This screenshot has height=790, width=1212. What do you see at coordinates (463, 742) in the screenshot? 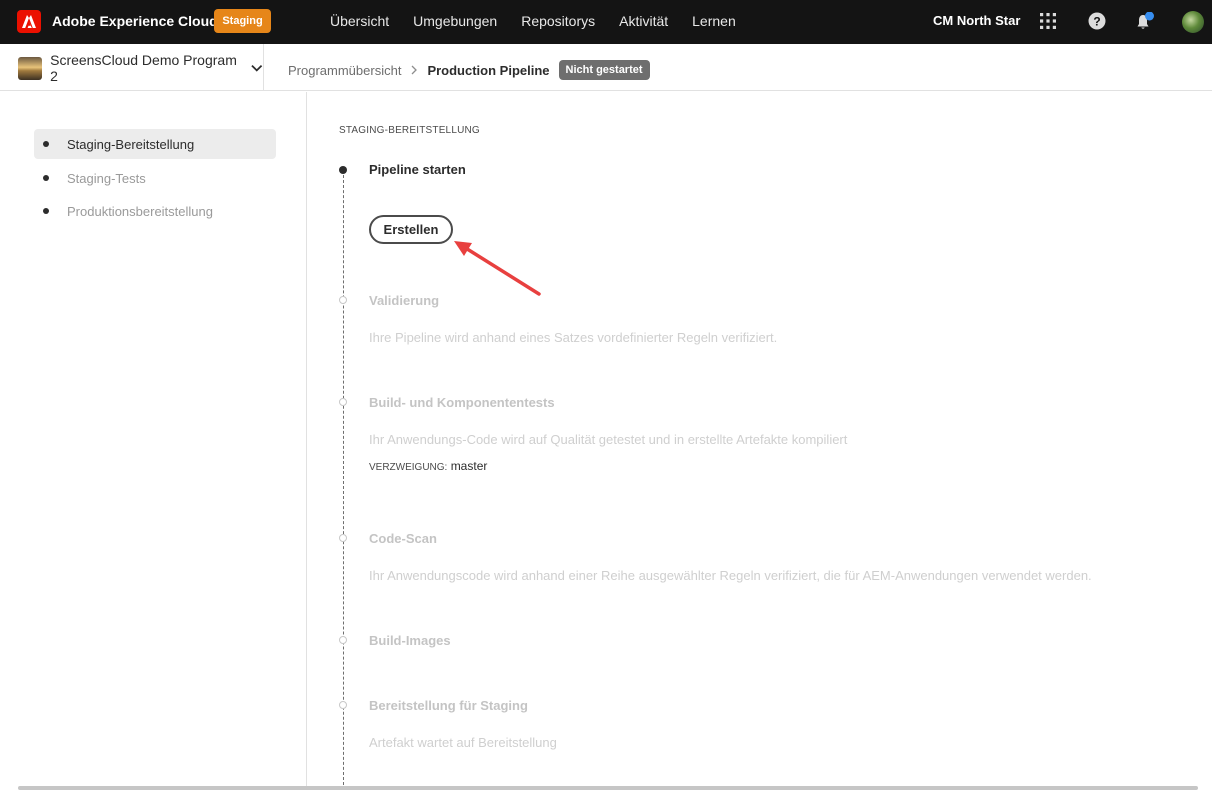
I see `step-desc-deploy-staging: Artefakt wartet auf Bereitstellung` at bounding box center [463, 742].